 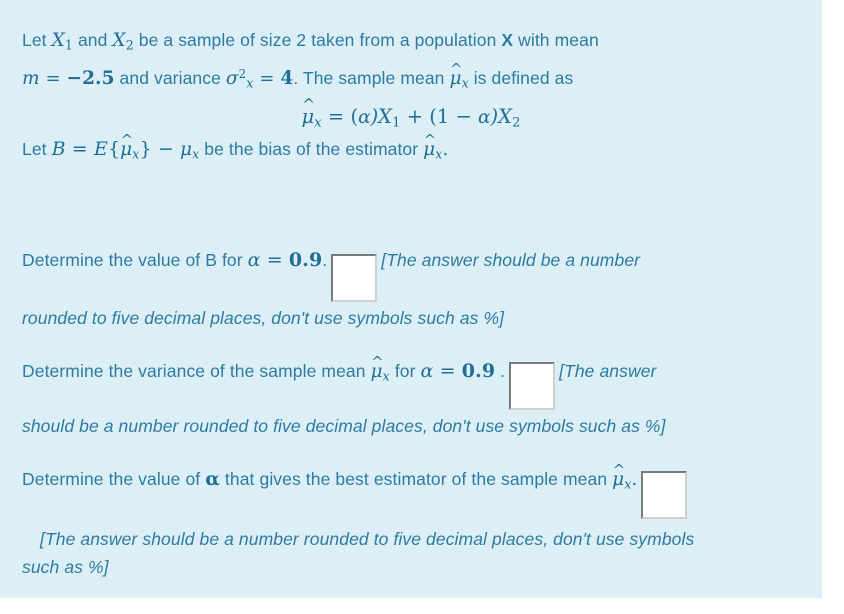 I want to click on intro-text-e: and variance, so click(x=170, y=77).